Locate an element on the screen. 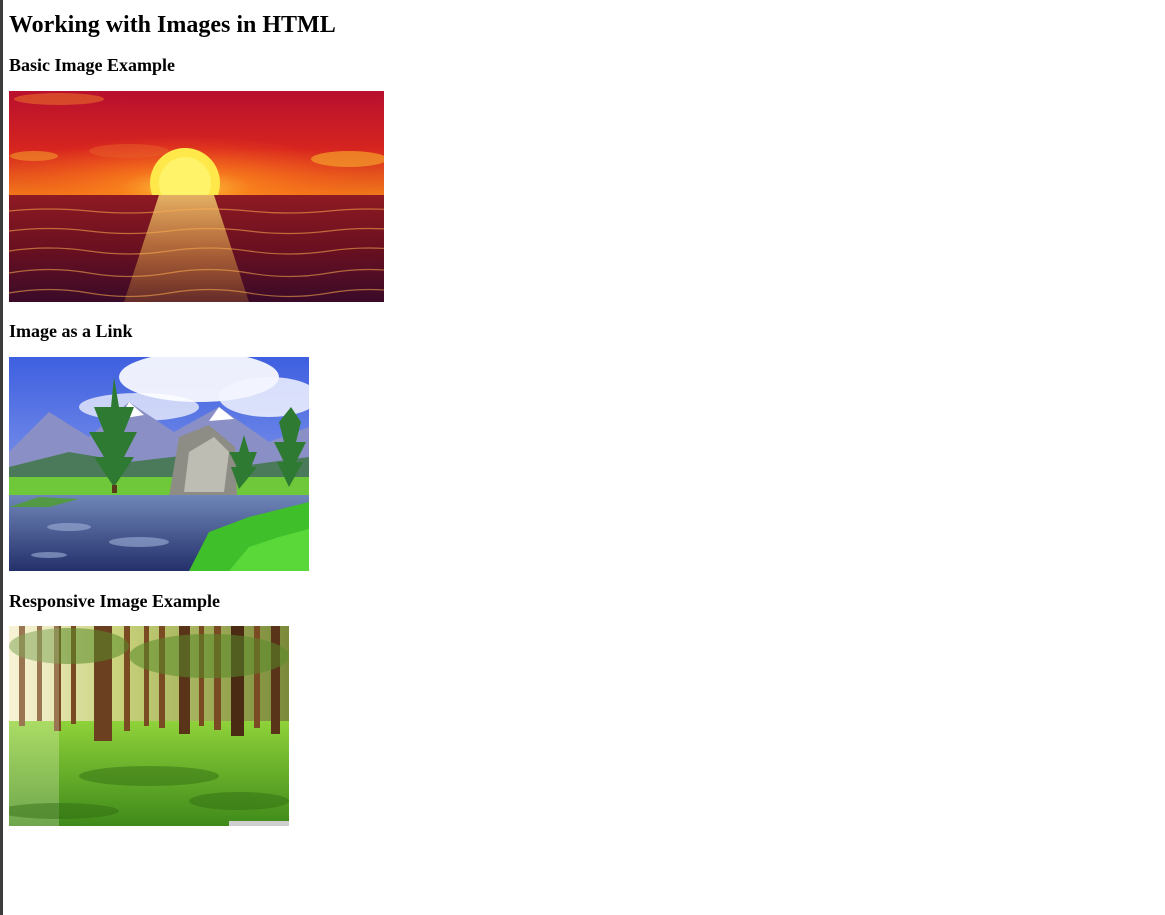  page-title: Working with Images in HTML is located at coordinates (172, 25).